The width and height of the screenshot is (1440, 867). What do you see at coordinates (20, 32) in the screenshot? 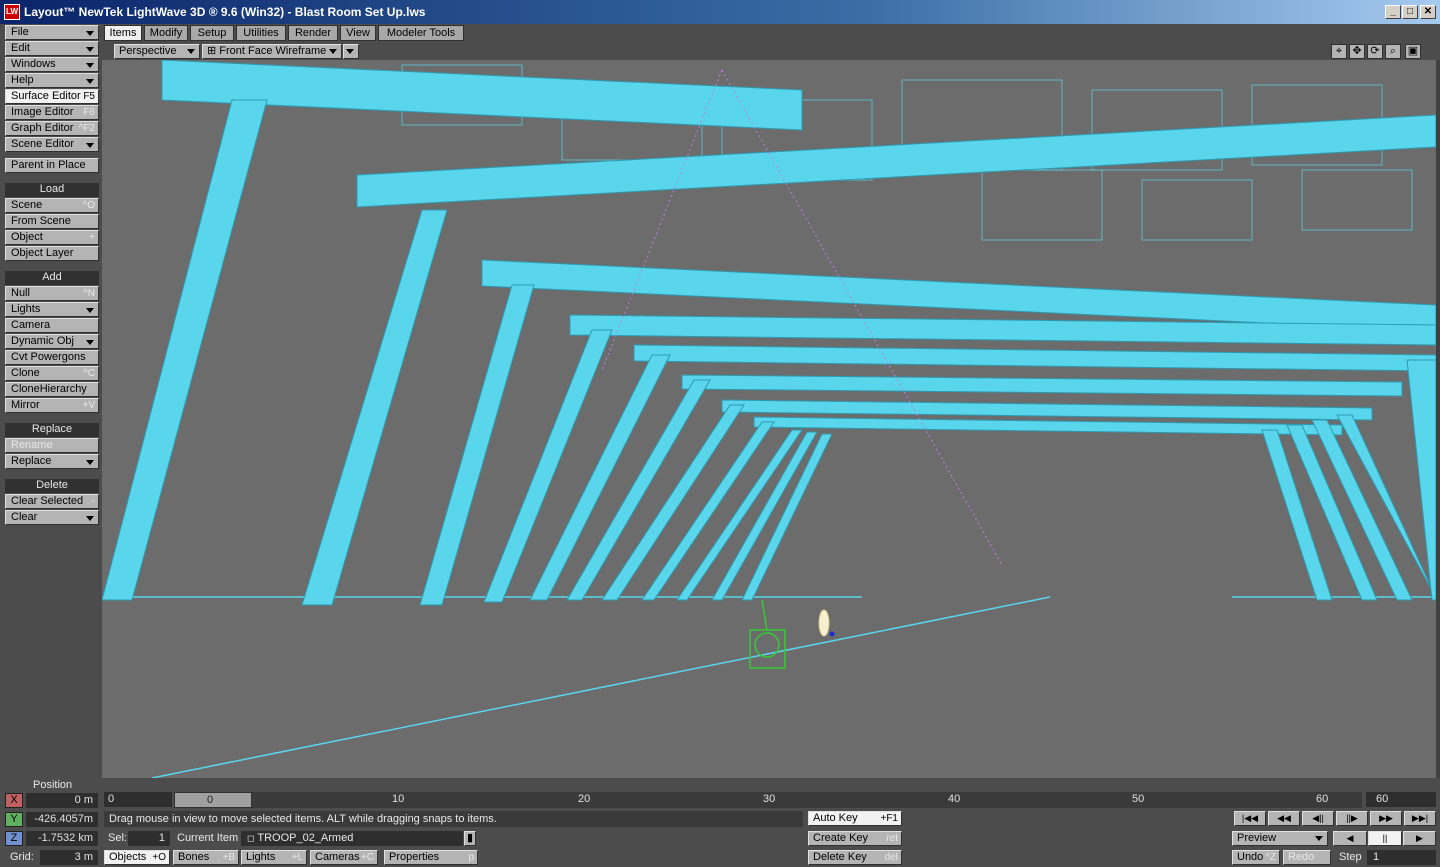
I see `file-menu-label: File` at bounding box center [20, 32].